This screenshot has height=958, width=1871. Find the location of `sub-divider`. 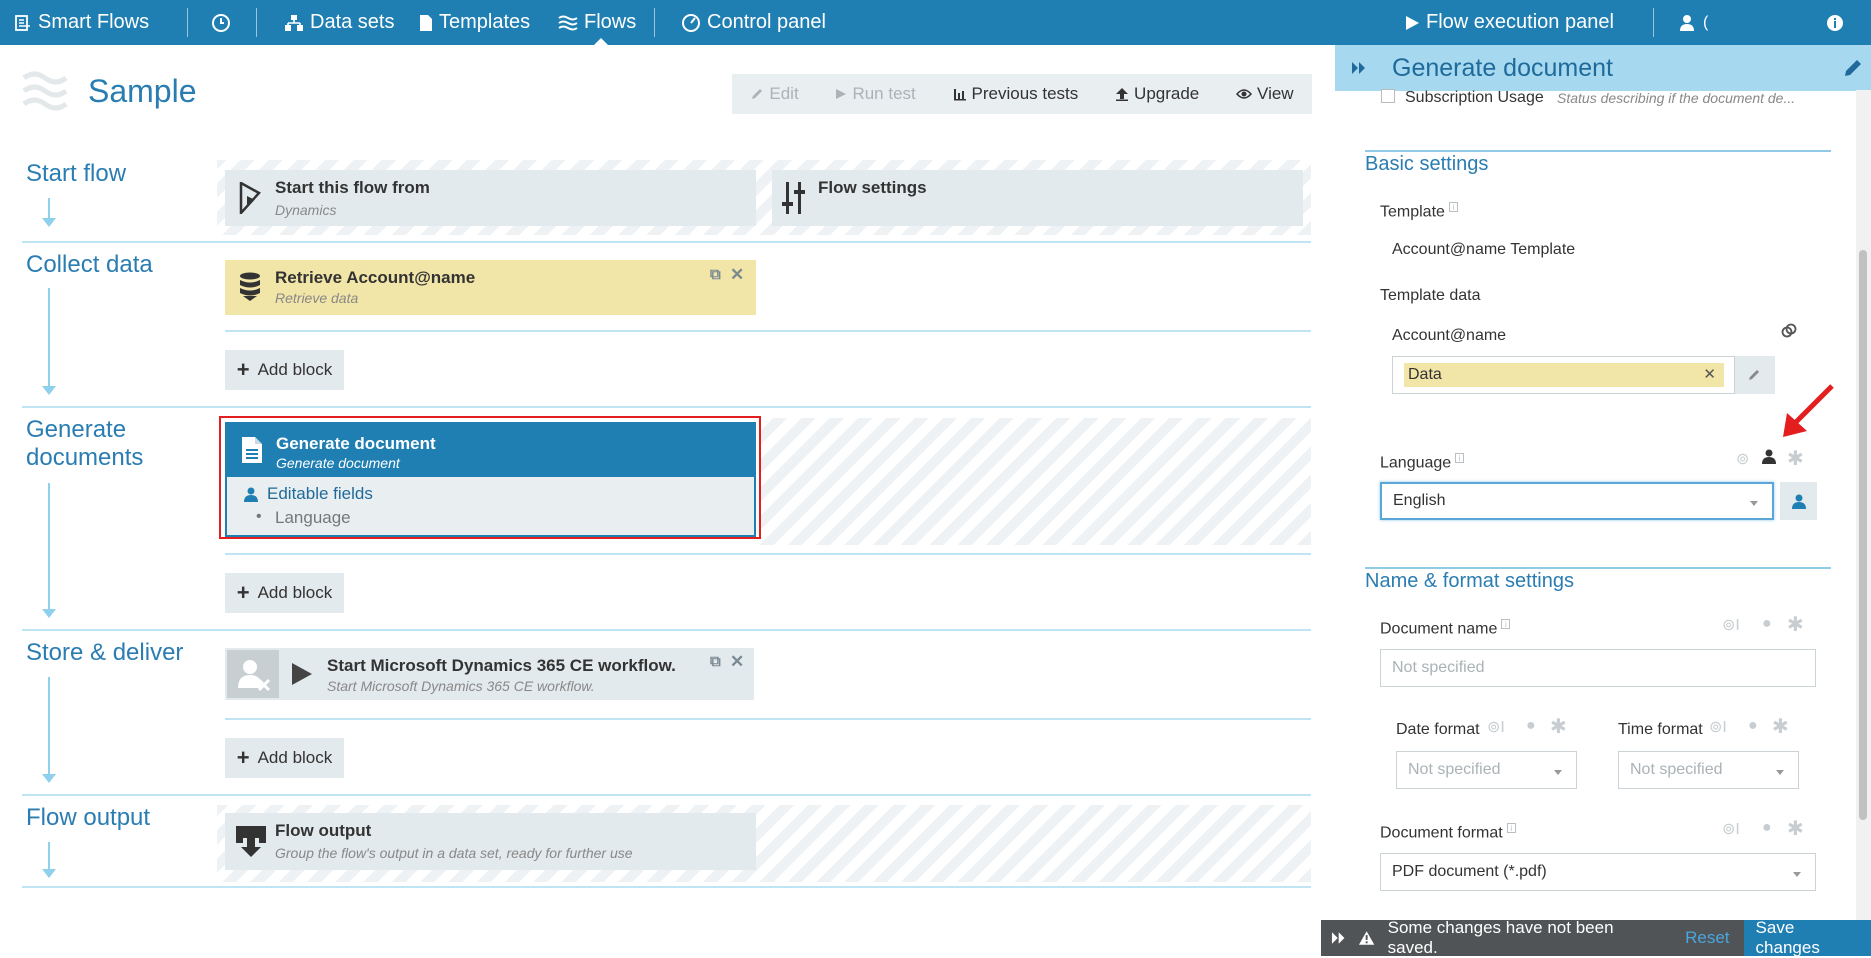

sub-divider is located at coordinates (768, 719).